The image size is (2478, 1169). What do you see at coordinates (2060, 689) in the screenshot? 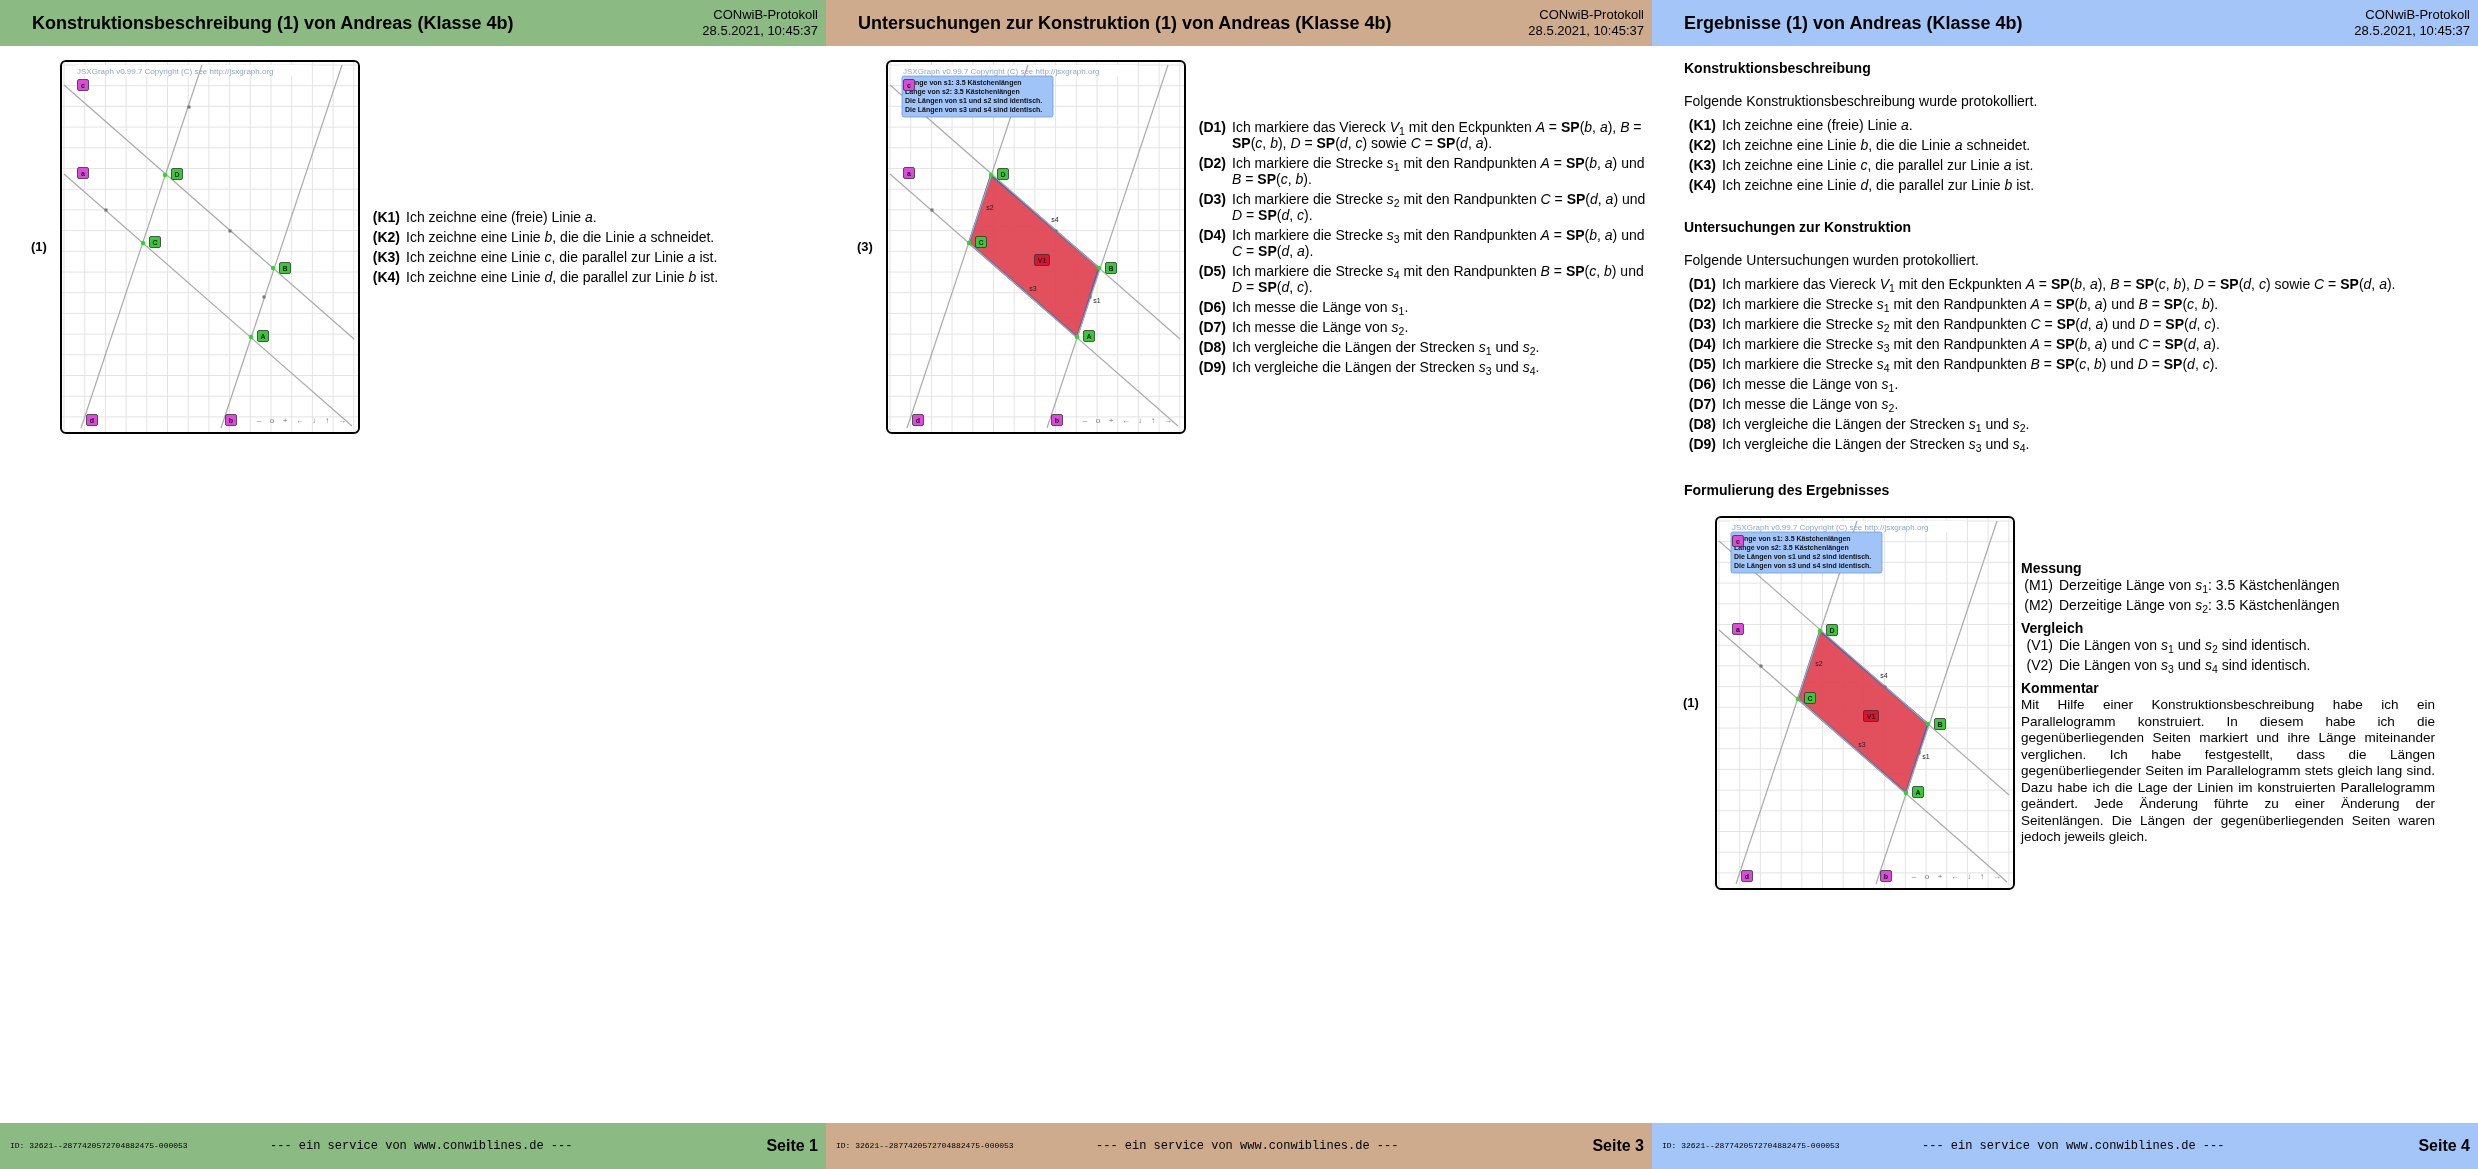
I see `group-heading: Kommentar` at bounding box center [2060, 689].